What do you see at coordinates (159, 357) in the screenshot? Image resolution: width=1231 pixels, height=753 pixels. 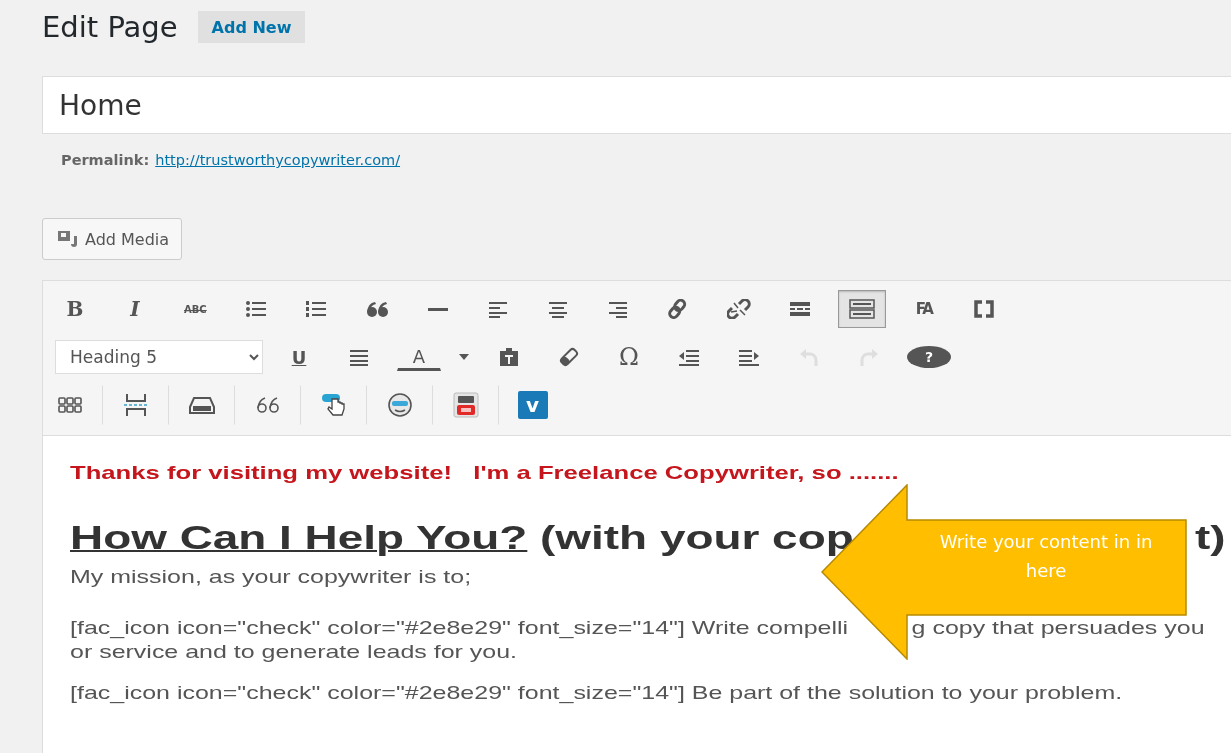 I see `format-select: Heading 5` at bounding box center [159, 357].